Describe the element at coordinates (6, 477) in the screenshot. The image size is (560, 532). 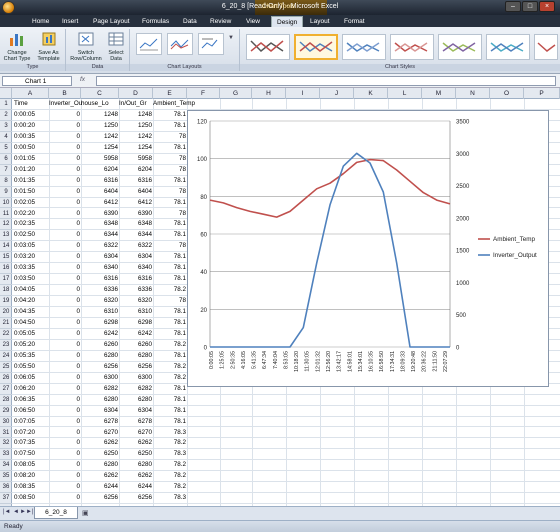
I see `row-header: 35` at that location.